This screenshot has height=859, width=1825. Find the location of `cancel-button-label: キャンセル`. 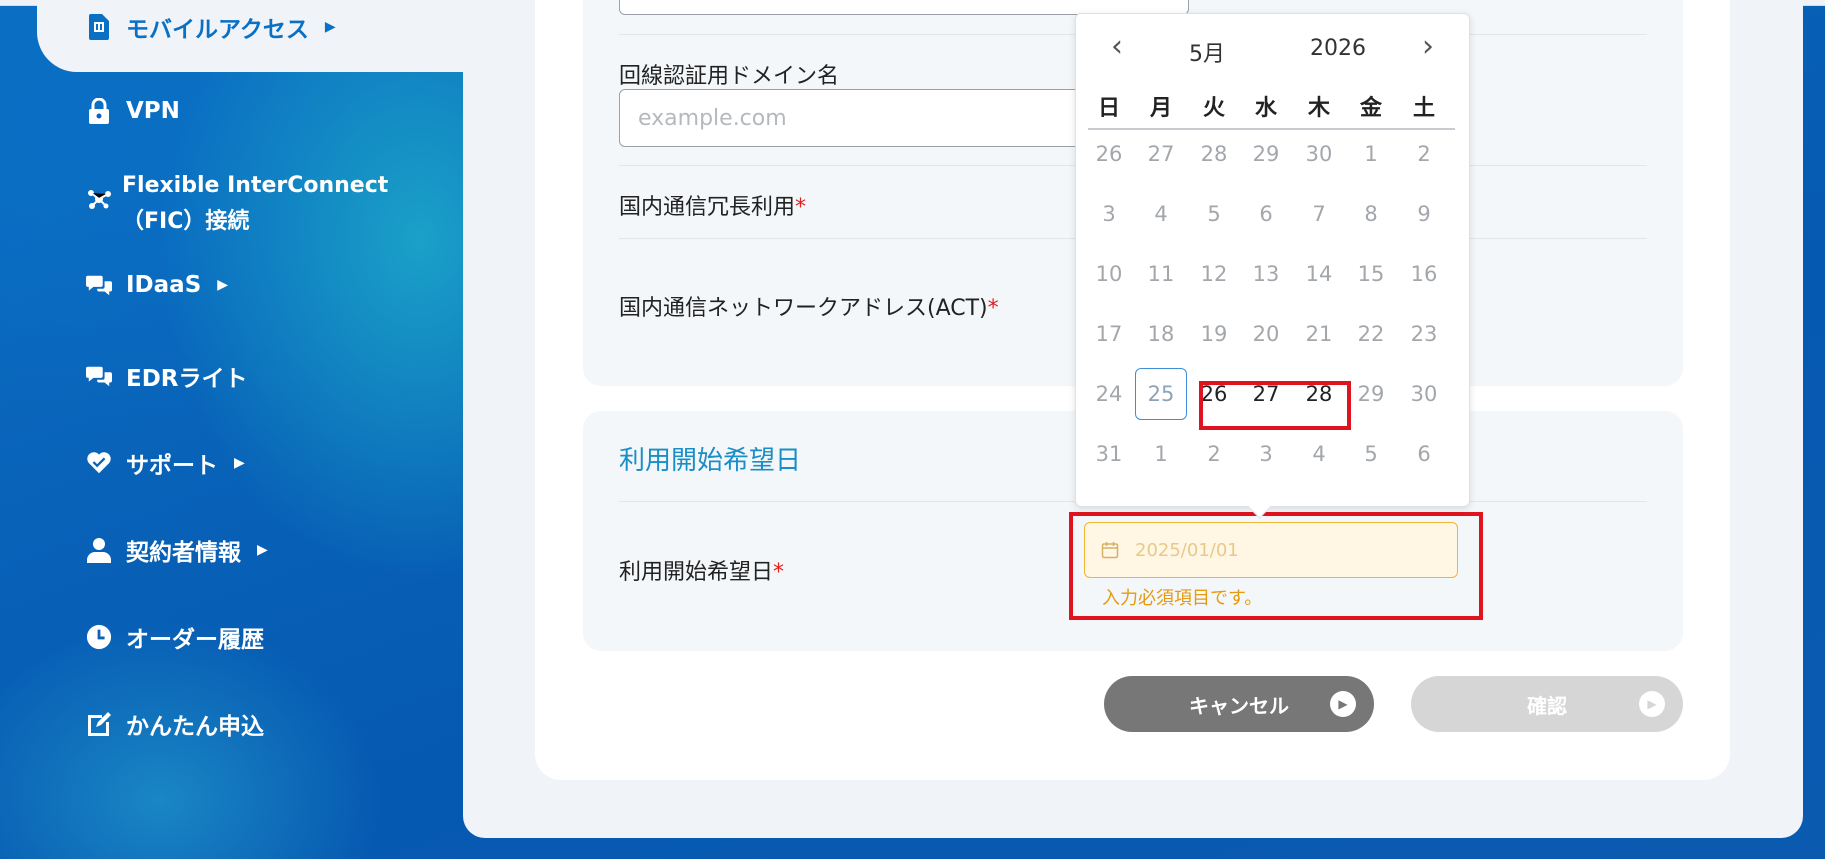

cancel-button-label: キャンセル is located at coordinates (1239, 705).